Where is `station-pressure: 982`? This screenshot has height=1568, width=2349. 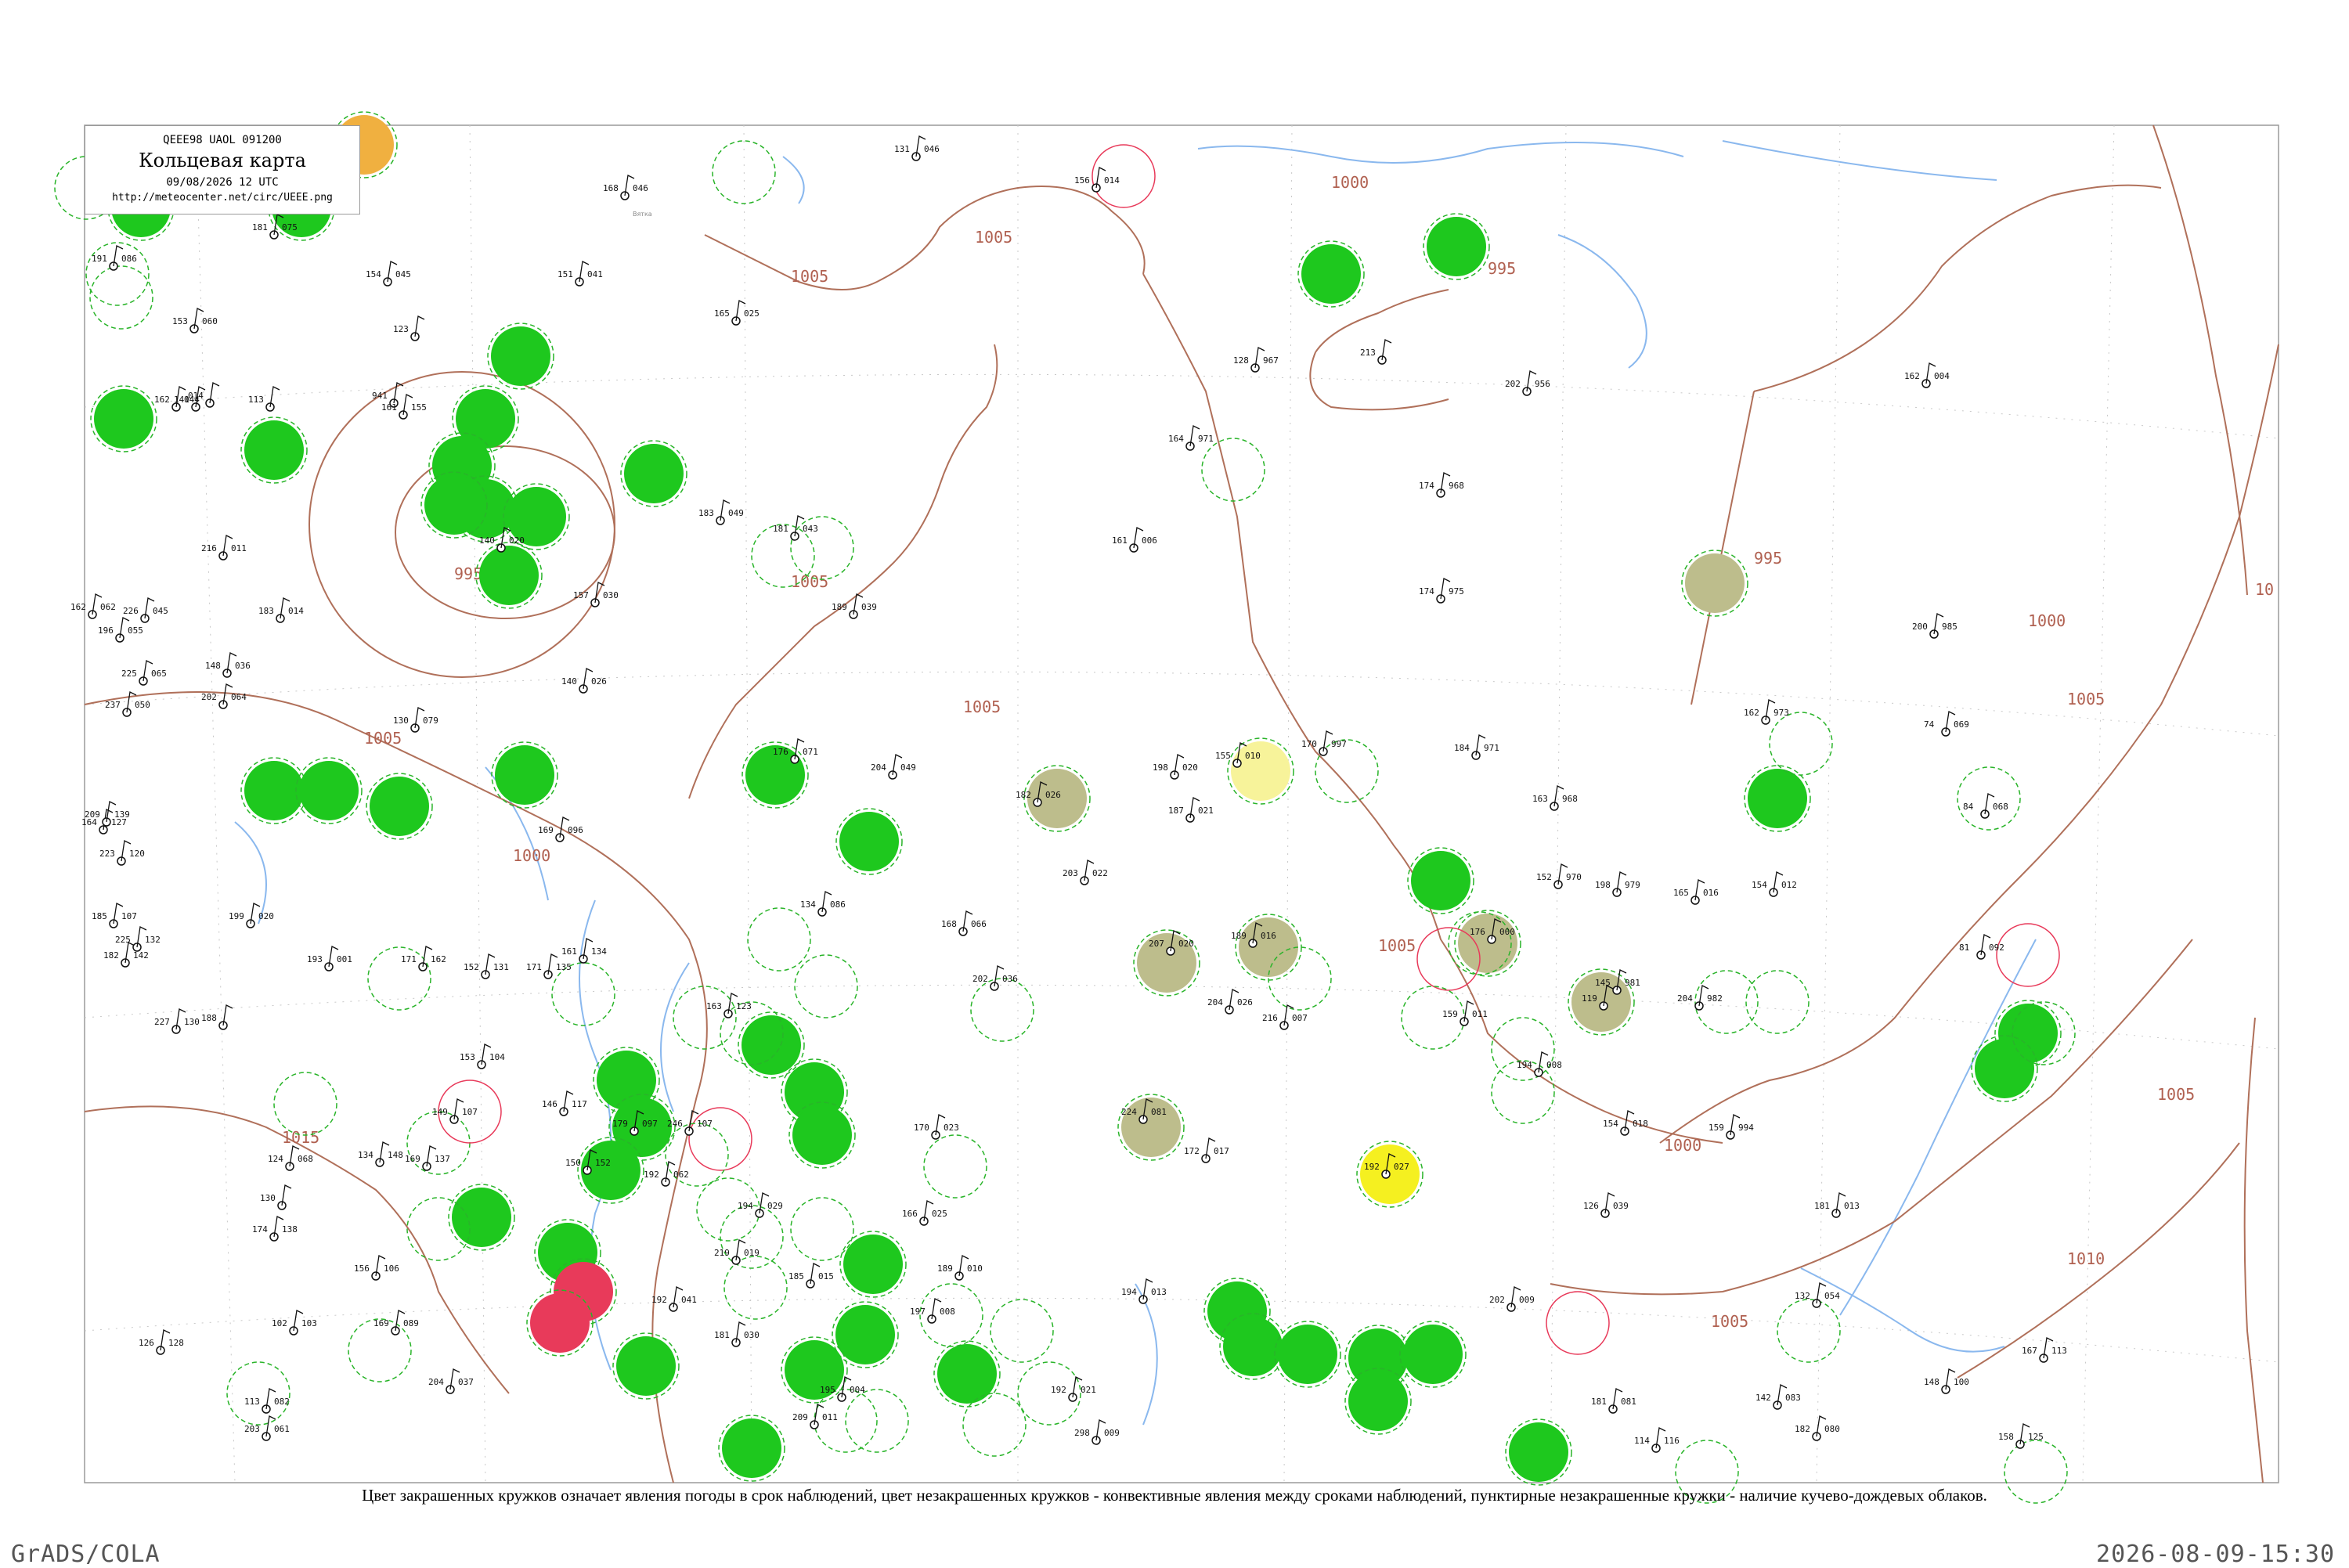 station-pressure: 982 is located at coordinates (1715, 998).